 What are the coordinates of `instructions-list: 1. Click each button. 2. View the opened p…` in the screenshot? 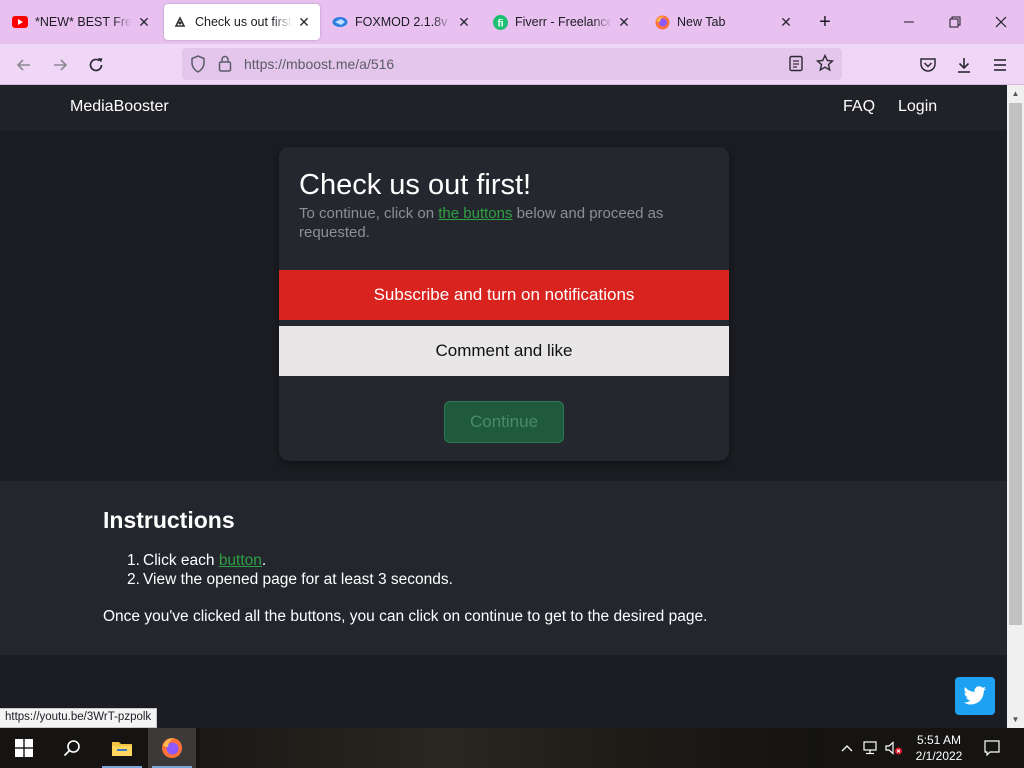 It's located at (290, 570).